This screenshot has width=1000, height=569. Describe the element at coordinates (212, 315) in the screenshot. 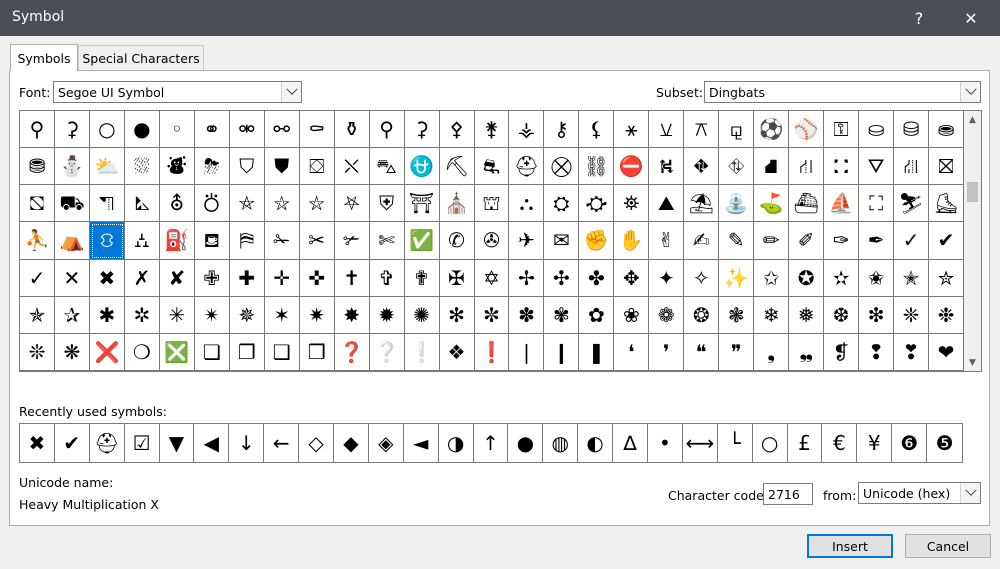

I see `symbol-cell: ✴` at that location.